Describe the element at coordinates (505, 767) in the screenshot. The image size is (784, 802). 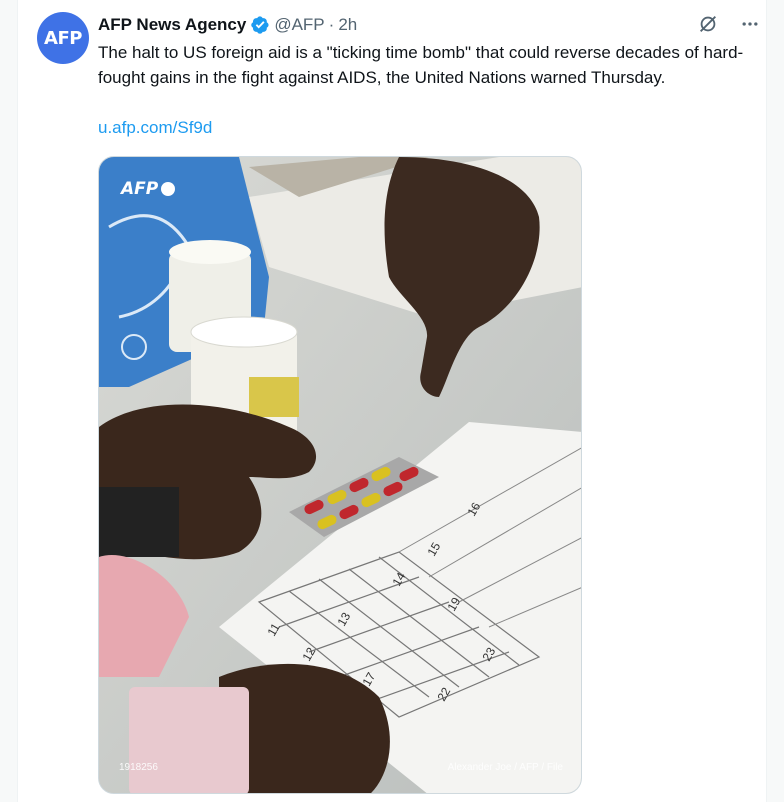
I see `photo-credit: Alexander Joe / AFP / File` at that location.